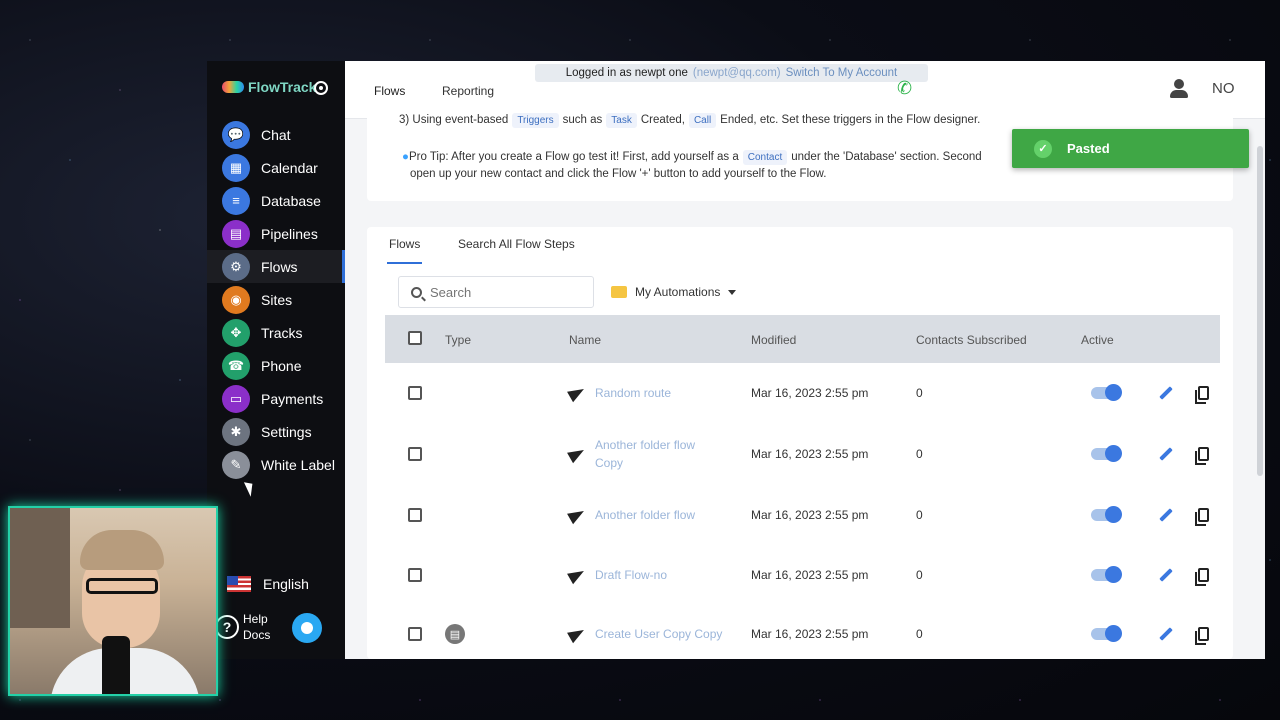 Image resolution: width=1280 pixels, height=720 pixels. Describe the element at coordinates (307, 628) in the screenshot. I see `chat-bubble-button` at that location.